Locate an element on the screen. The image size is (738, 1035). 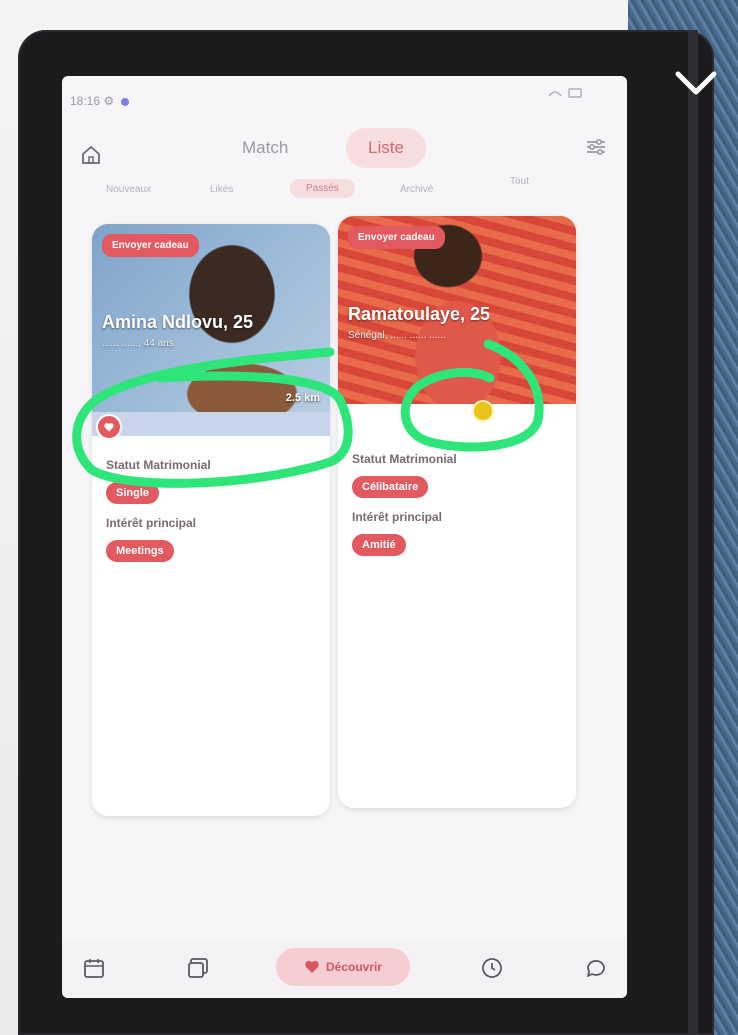
chat-icon is located at coordinates (596, 968).